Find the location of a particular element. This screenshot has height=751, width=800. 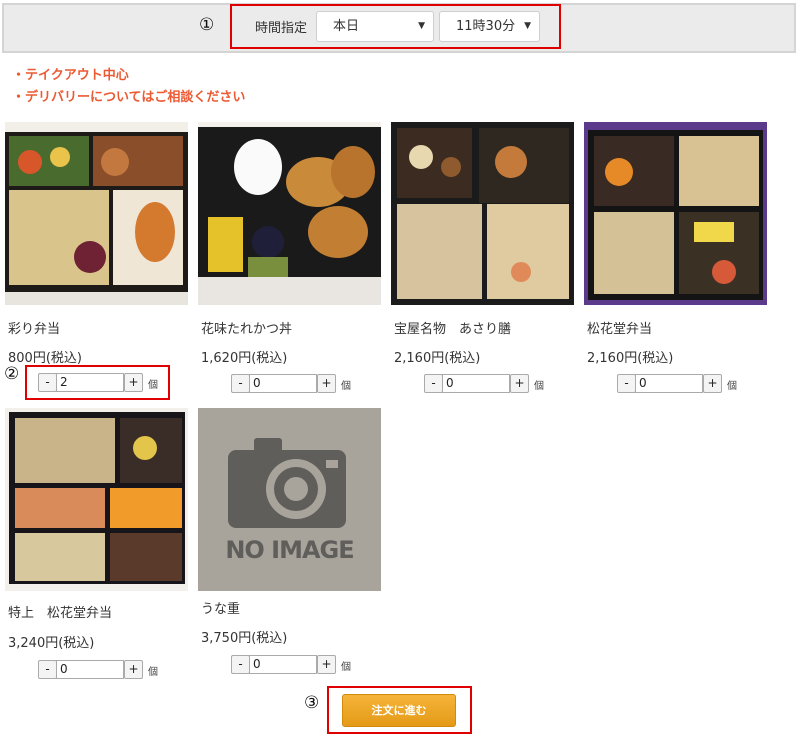

note-takeout: ・テイクアウト中心 is located at coordinates (70, 75).